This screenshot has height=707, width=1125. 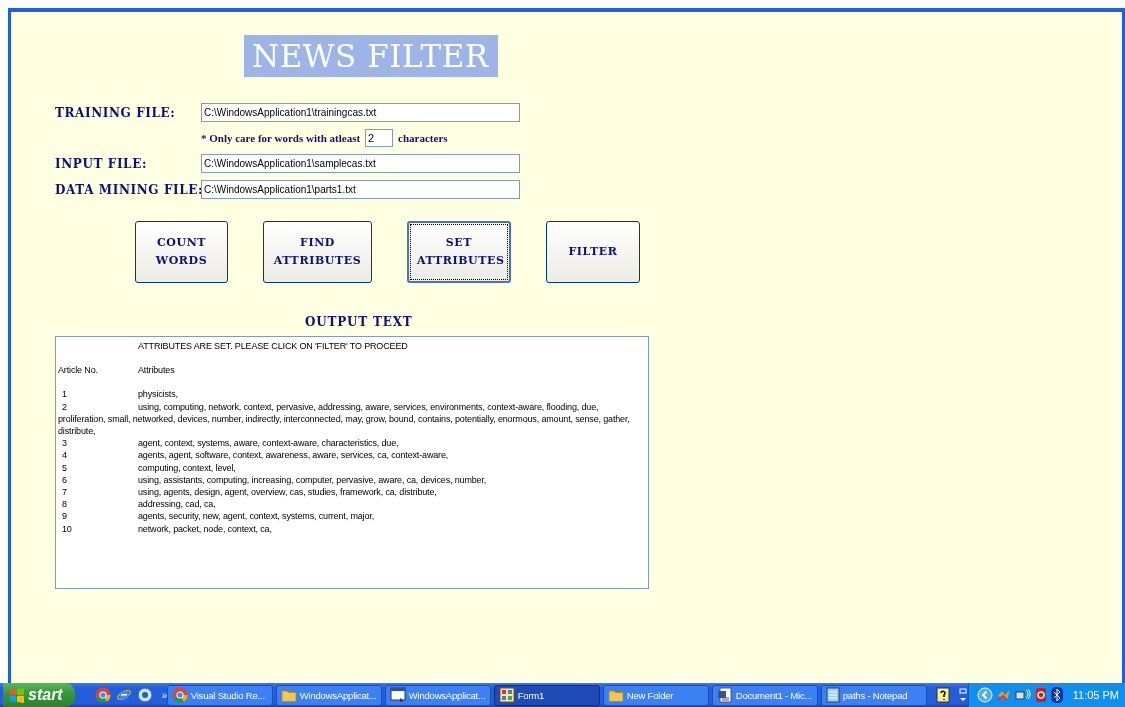 I want to click on field-label: TRAINING FILE:, so click(x=116, y=112).